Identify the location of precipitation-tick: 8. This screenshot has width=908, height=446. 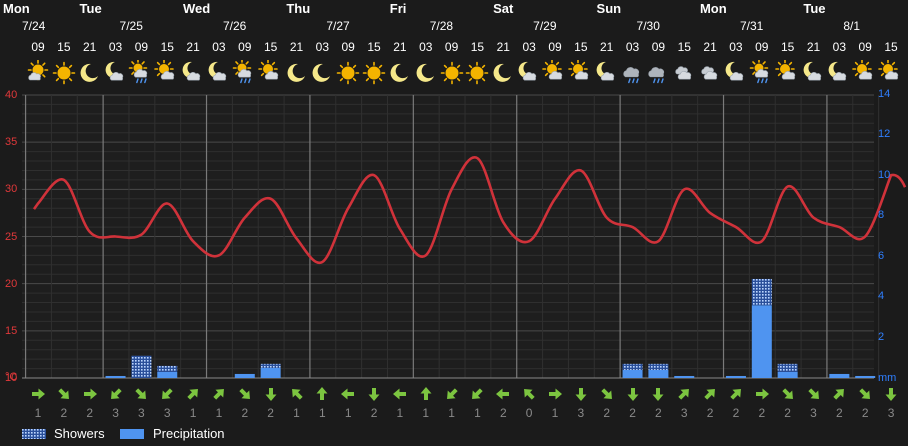
(881, 215).